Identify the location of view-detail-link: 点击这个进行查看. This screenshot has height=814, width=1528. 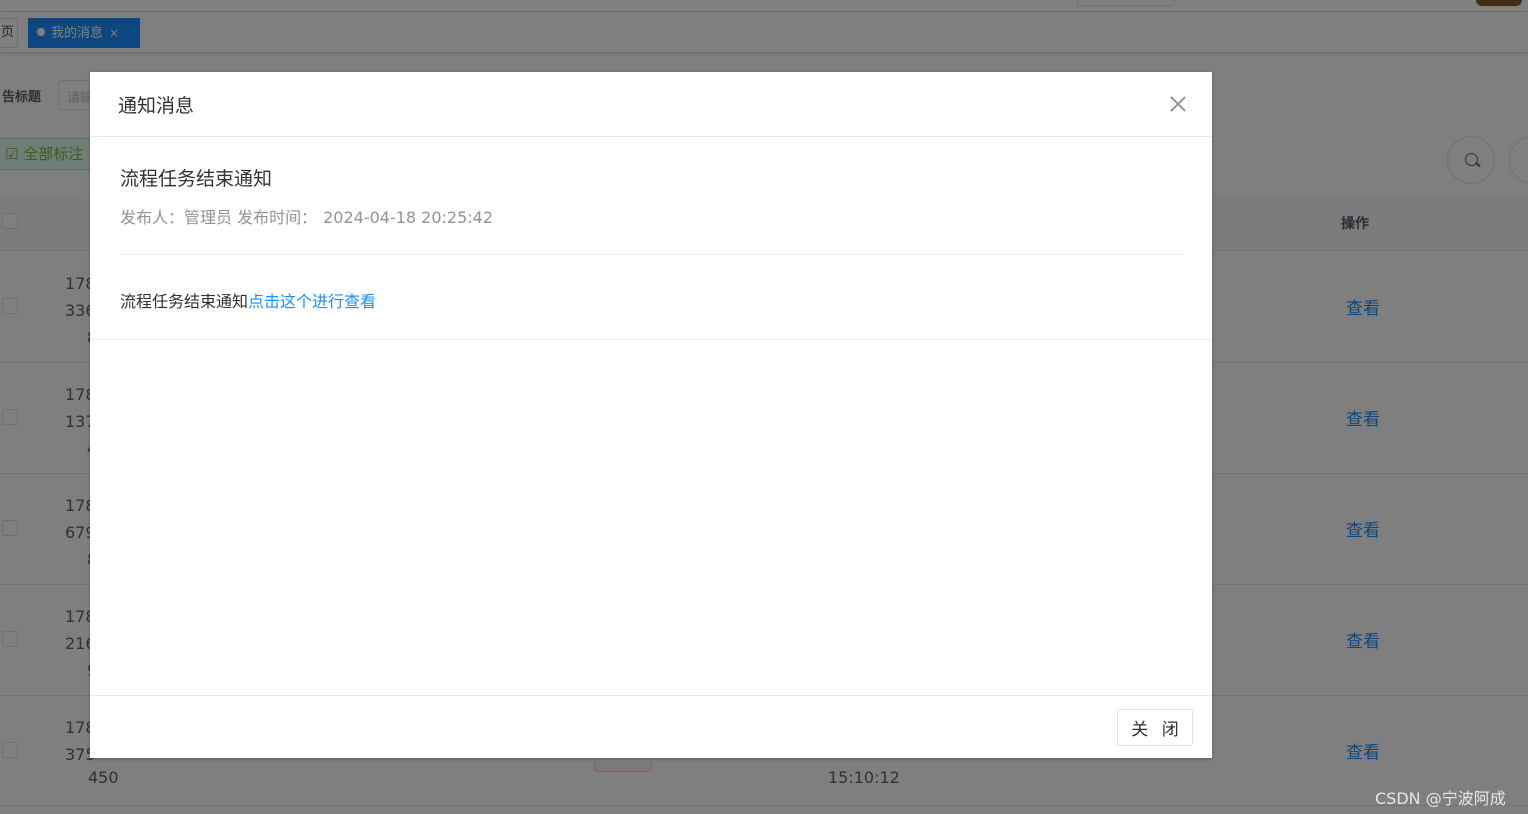
(312, 301).